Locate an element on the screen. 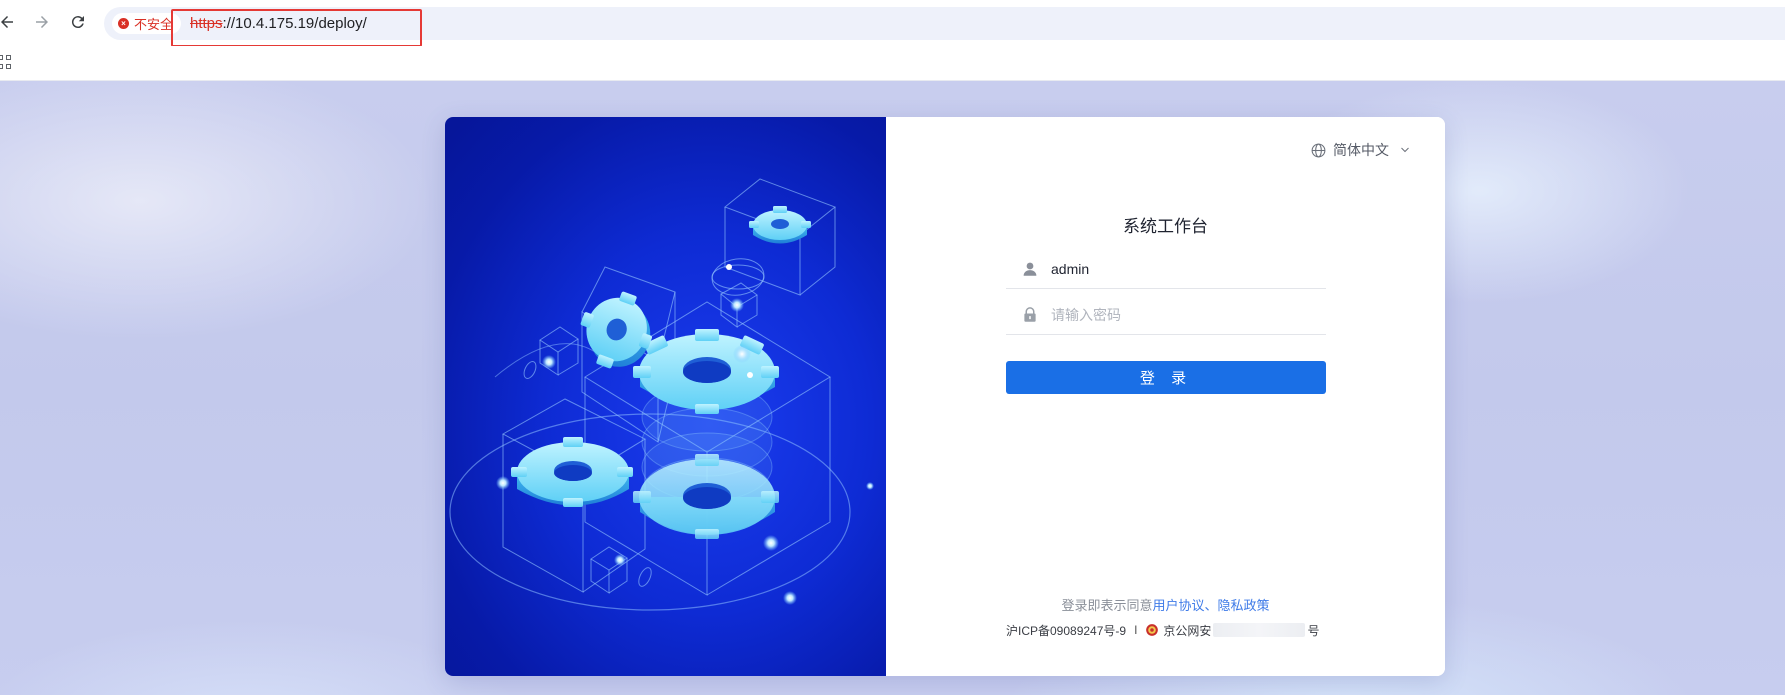 The height and width of the screenshot is (695, 1785). language-switcher: 简体中文 is located at coordinates (1360, 150).